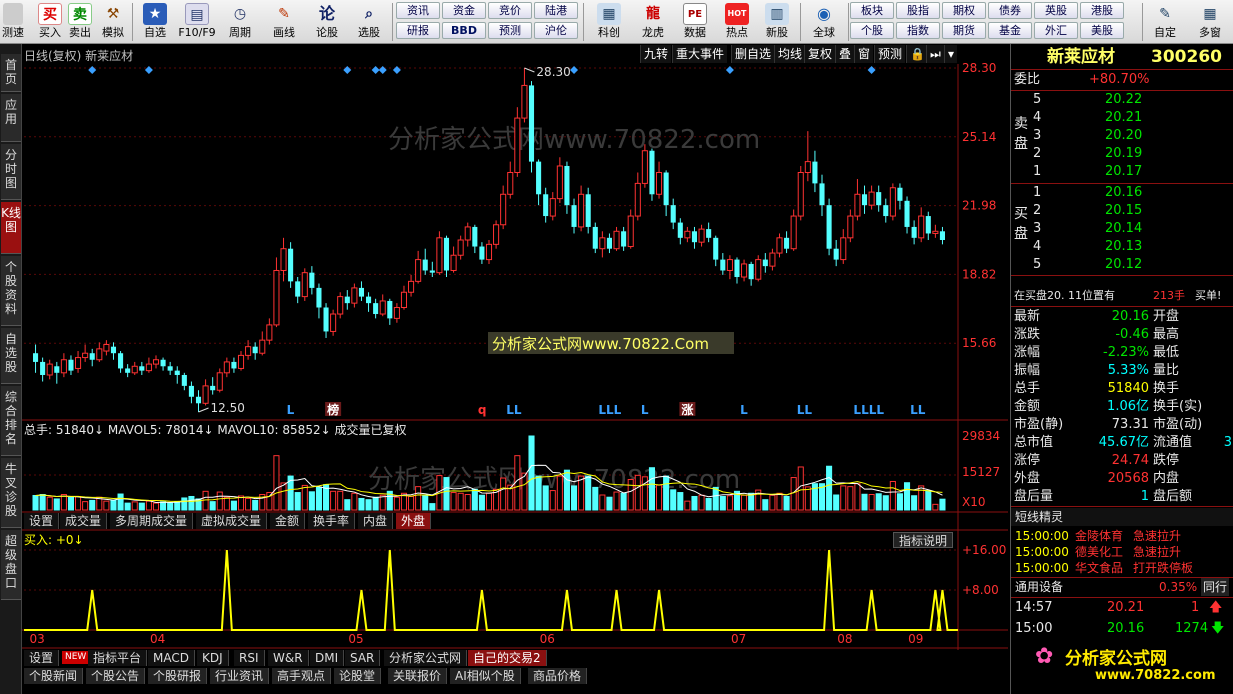  I want to click on ask-row-5: 5 20.22, so click(1122, 100).